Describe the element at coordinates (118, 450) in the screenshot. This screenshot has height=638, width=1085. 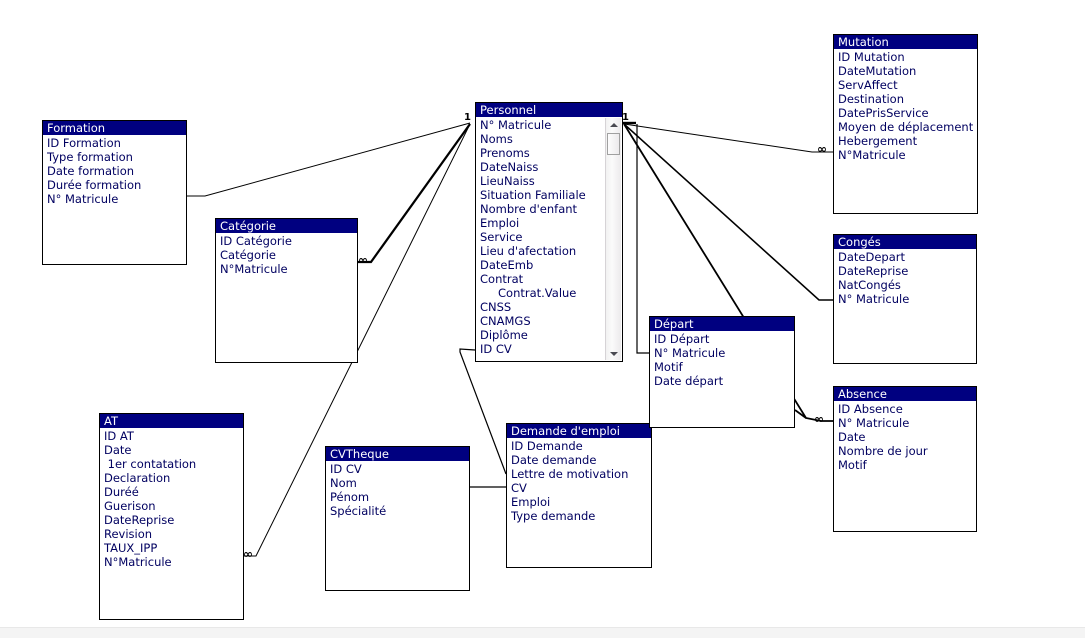
I see `field-row: Date` at that location.